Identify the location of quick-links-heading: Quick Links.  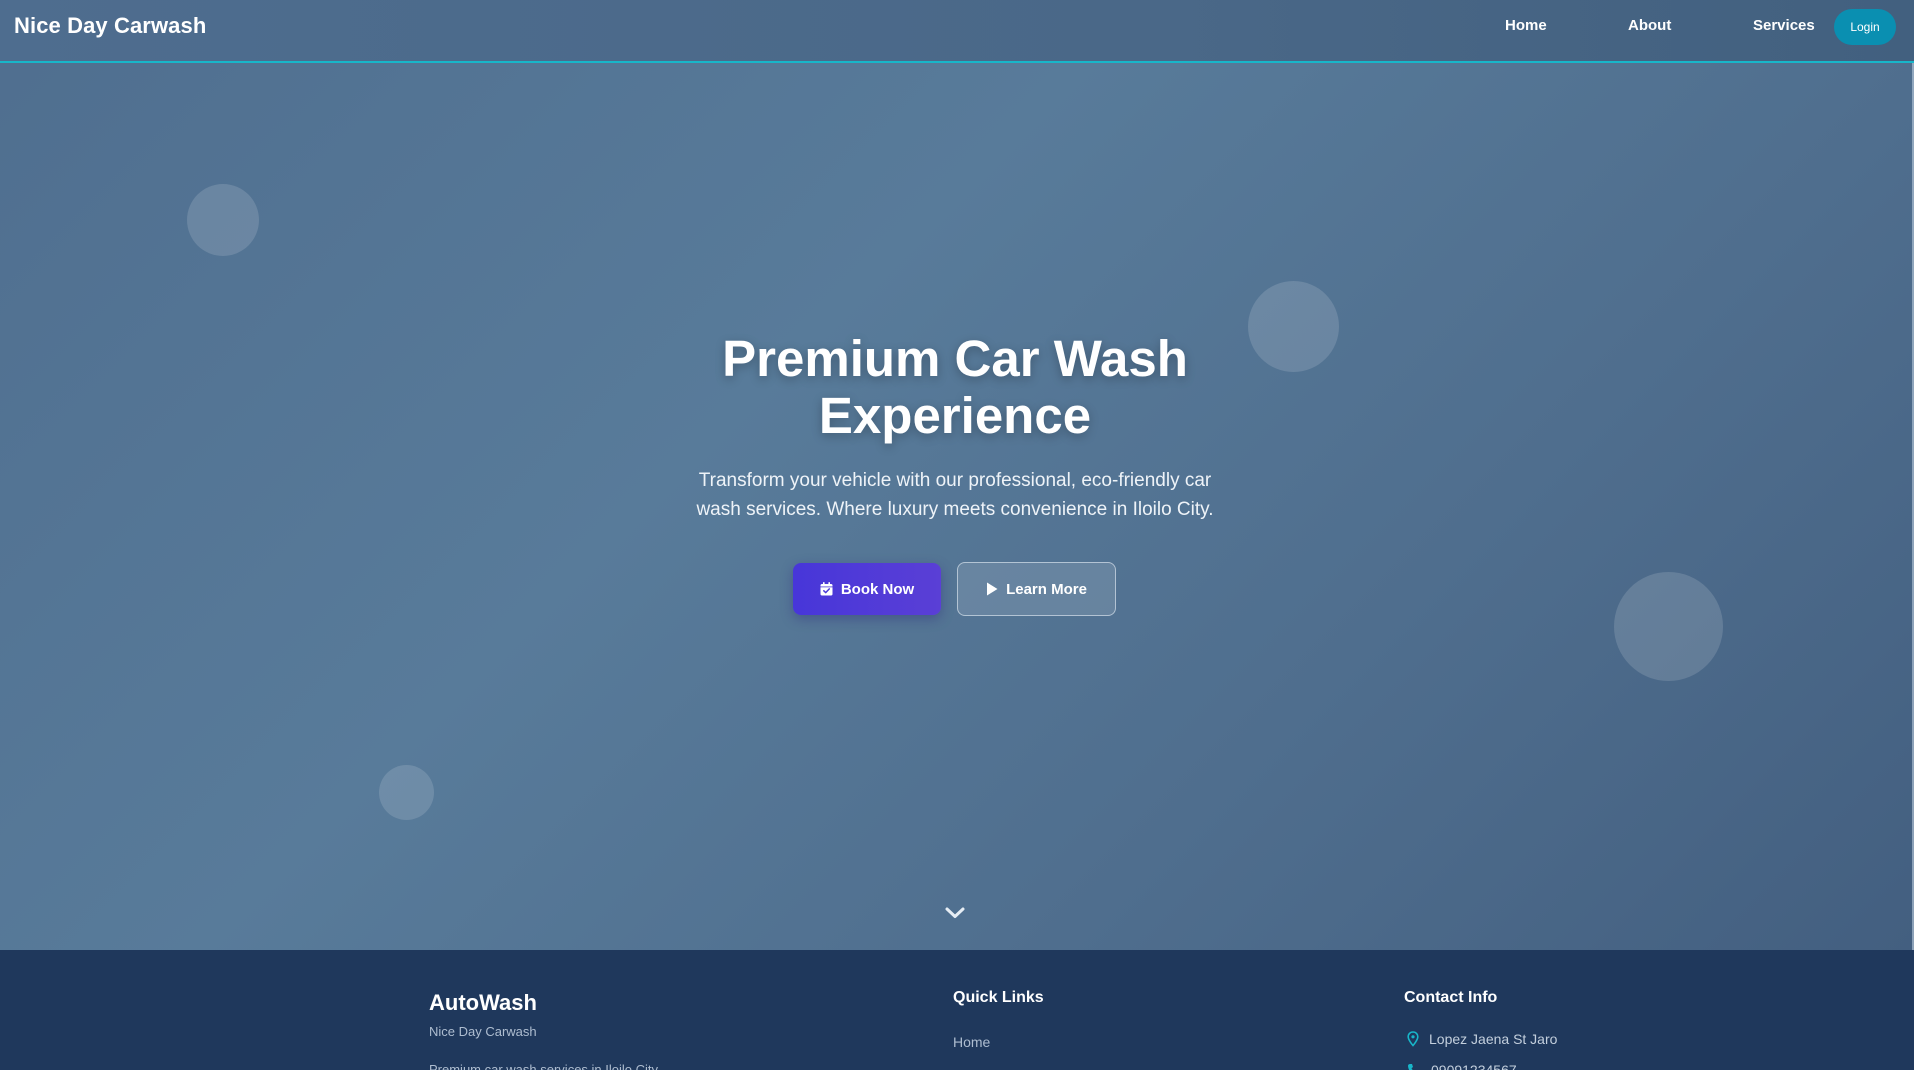
(998, 997).